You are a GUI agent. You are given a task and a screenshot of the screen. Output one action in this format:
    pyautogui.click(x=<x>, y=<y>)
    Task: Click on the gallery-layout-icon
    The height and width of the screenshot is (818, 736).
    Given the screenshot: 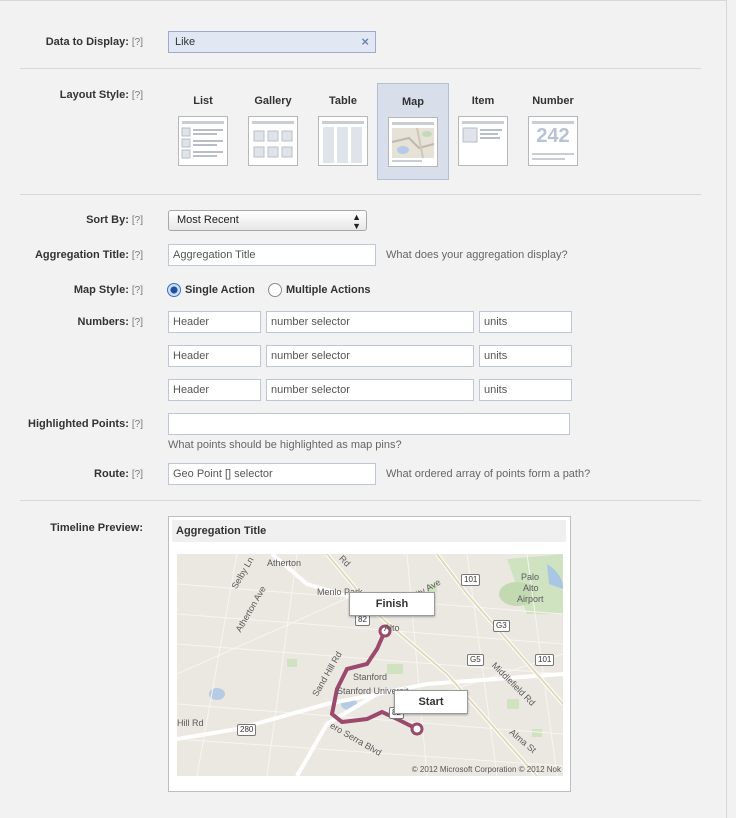 What is the action you would take?
    pyautogui.click(x=273, y=141)
    